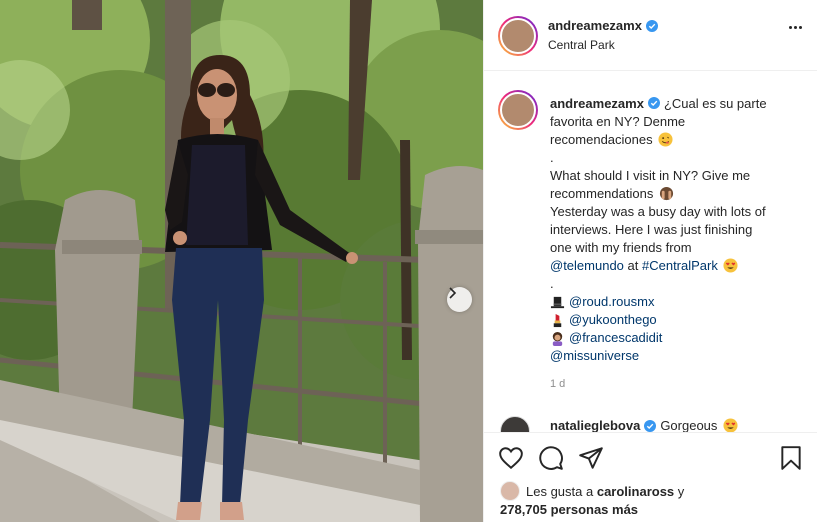  Describe the element at coordinates (715, 103) in the screenshot. I see `caption-line: ¿Cual es su parte` at that location.